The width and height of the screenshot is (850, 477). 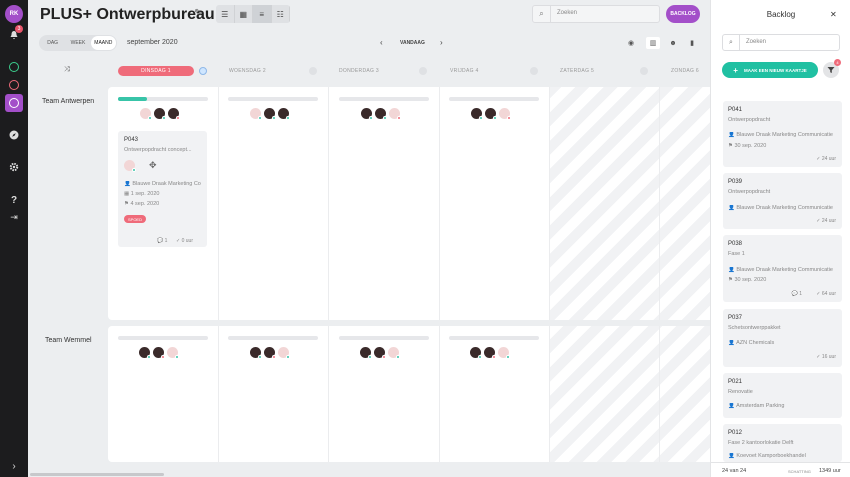 What do you see at coordinates (14, 85) in the screenshot?
I see `status-red-icon` at bounding box center [14, 85].